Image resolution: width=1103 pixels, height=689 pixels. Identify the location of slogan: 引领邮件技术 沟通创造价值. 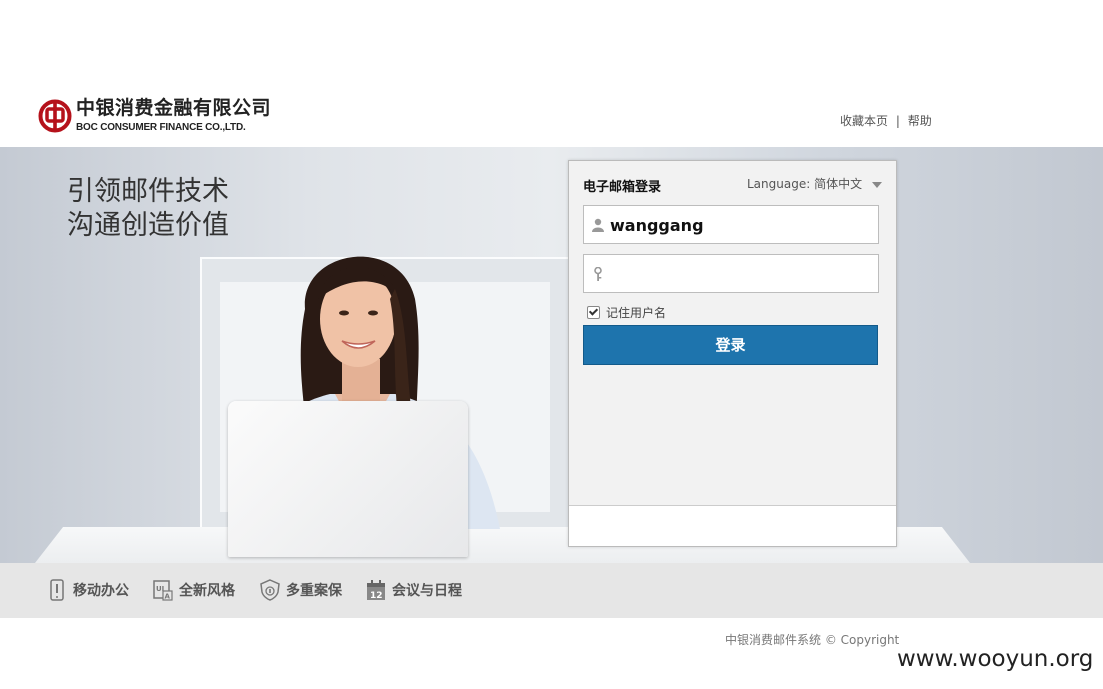
(148, 209).